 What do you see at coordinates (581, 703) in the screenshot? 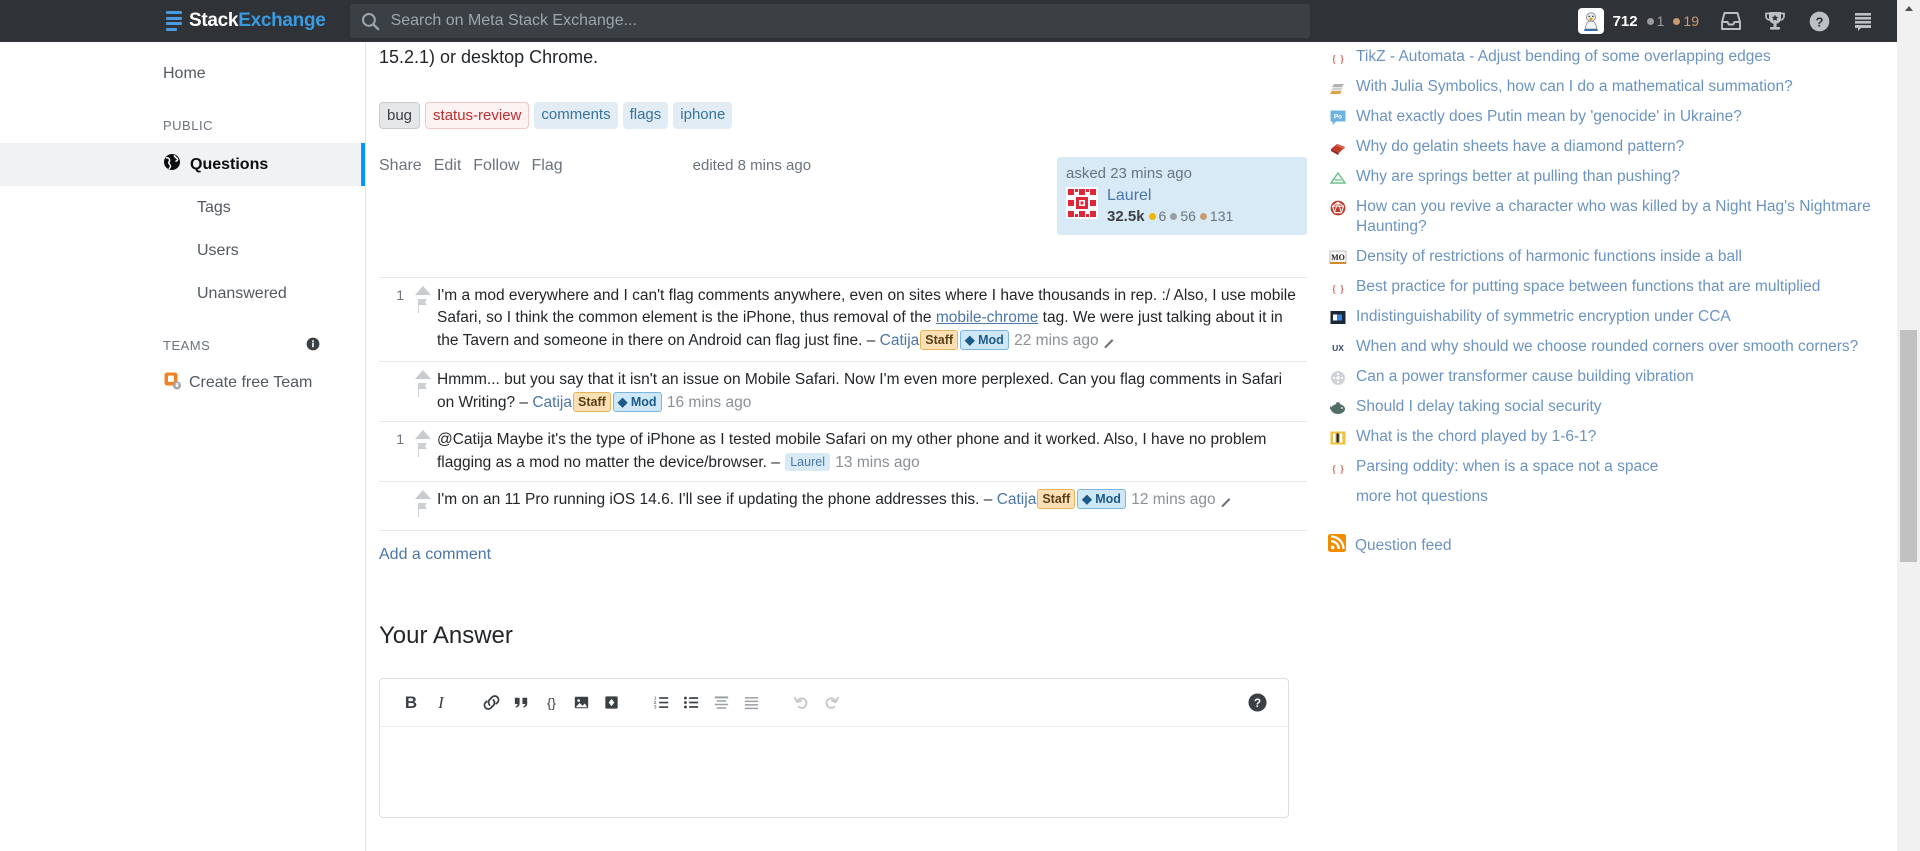
I see `image-icon` at bounding box center [581, 703].